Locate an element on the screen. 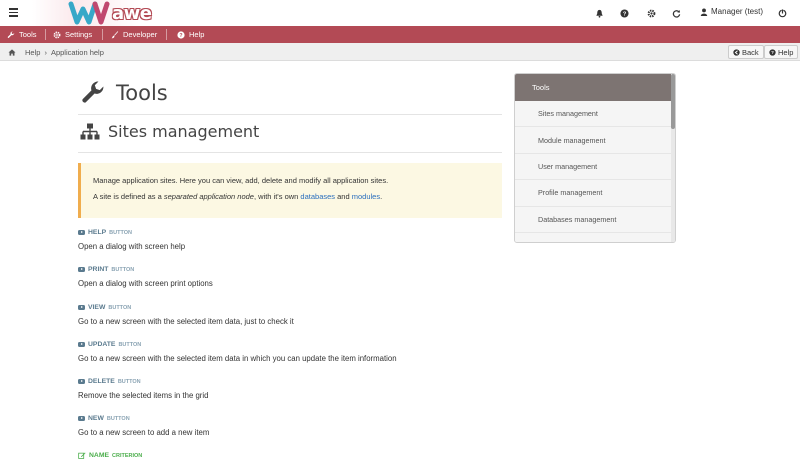 This screenshot has height=465, width=800. databases-link: databases is located at coordinates (317, 196).